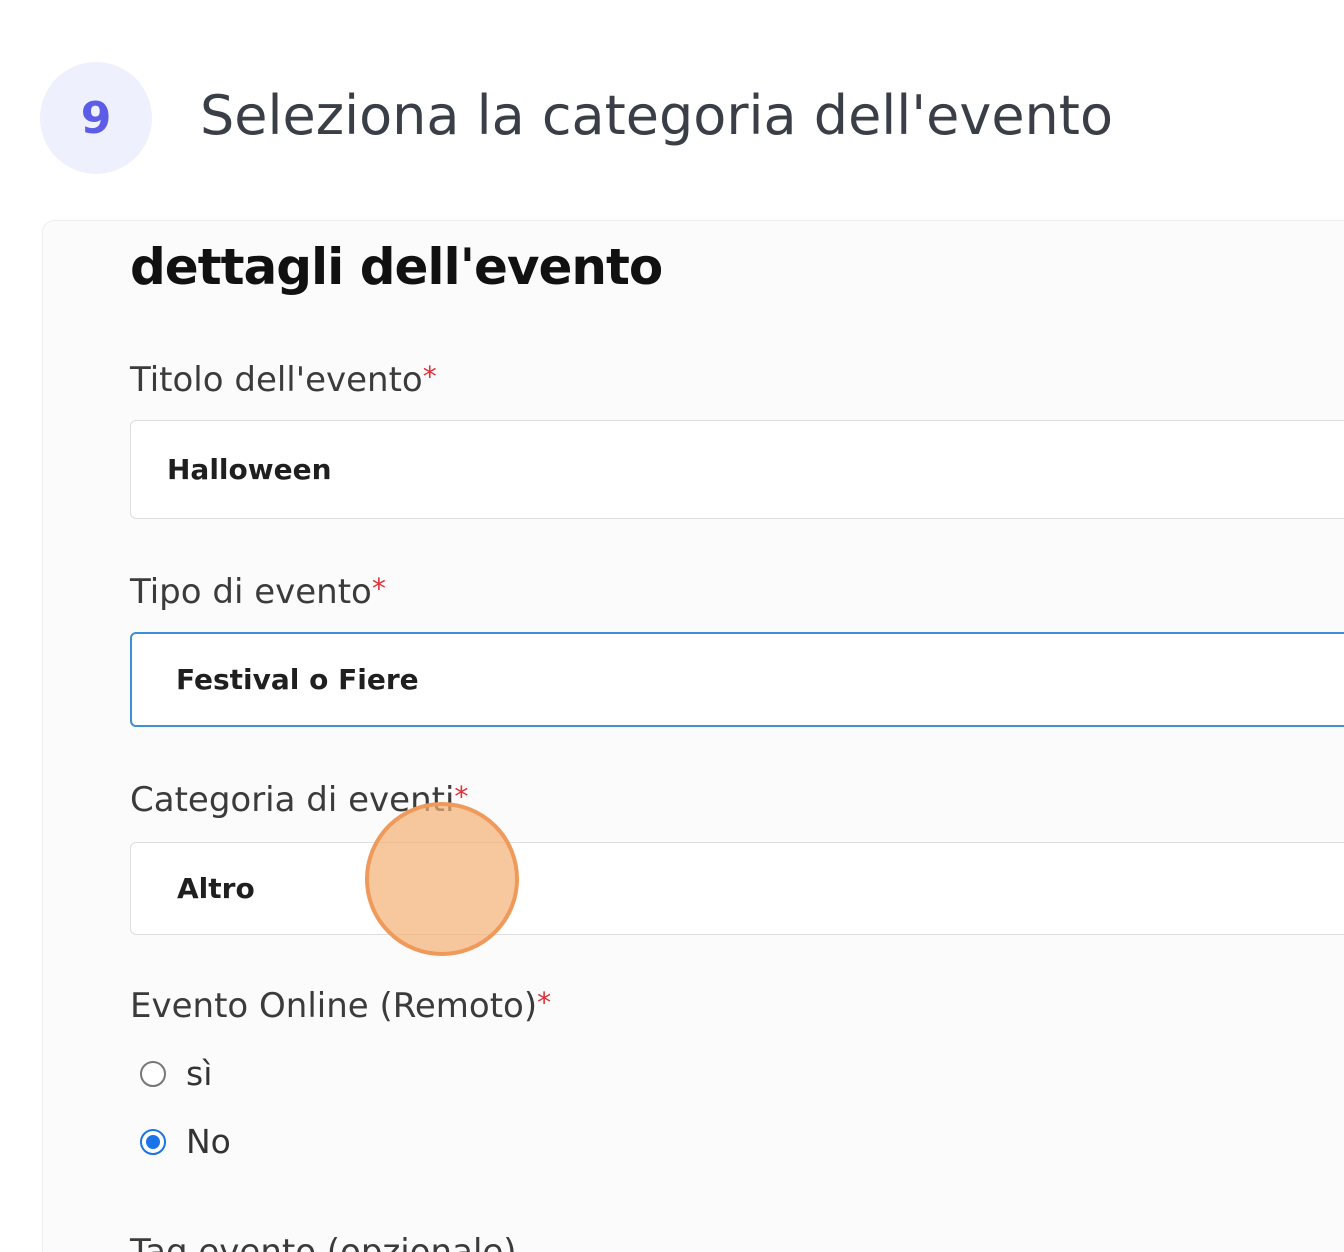  Describe the element at coordinates (276, 380) in the screenshot. I see `event-title-label-text: Titolo dell'evento` at that location.